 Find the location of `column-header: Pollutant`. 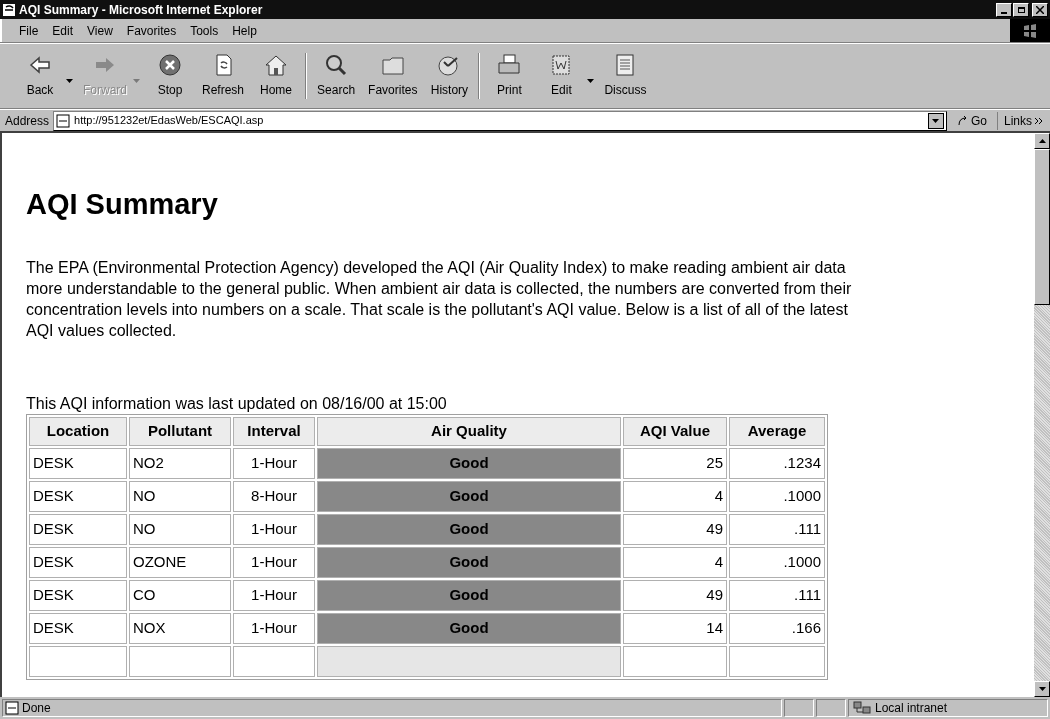

column-header: Pollutant is located at coordinates (180, 431).